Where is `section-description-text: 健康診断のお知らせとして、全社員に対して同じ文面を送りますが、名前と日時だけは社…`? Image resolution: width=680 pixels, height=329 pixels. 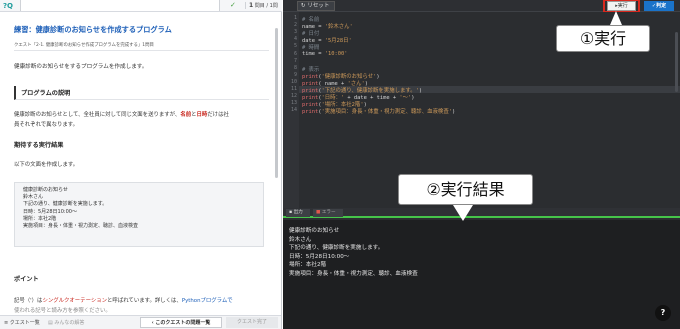
section-description-text: 健康診断のお知らせとして、全社員に対して同じ文面を送りますが、名前と日時だけは社… is located at coordinates (143, 120).